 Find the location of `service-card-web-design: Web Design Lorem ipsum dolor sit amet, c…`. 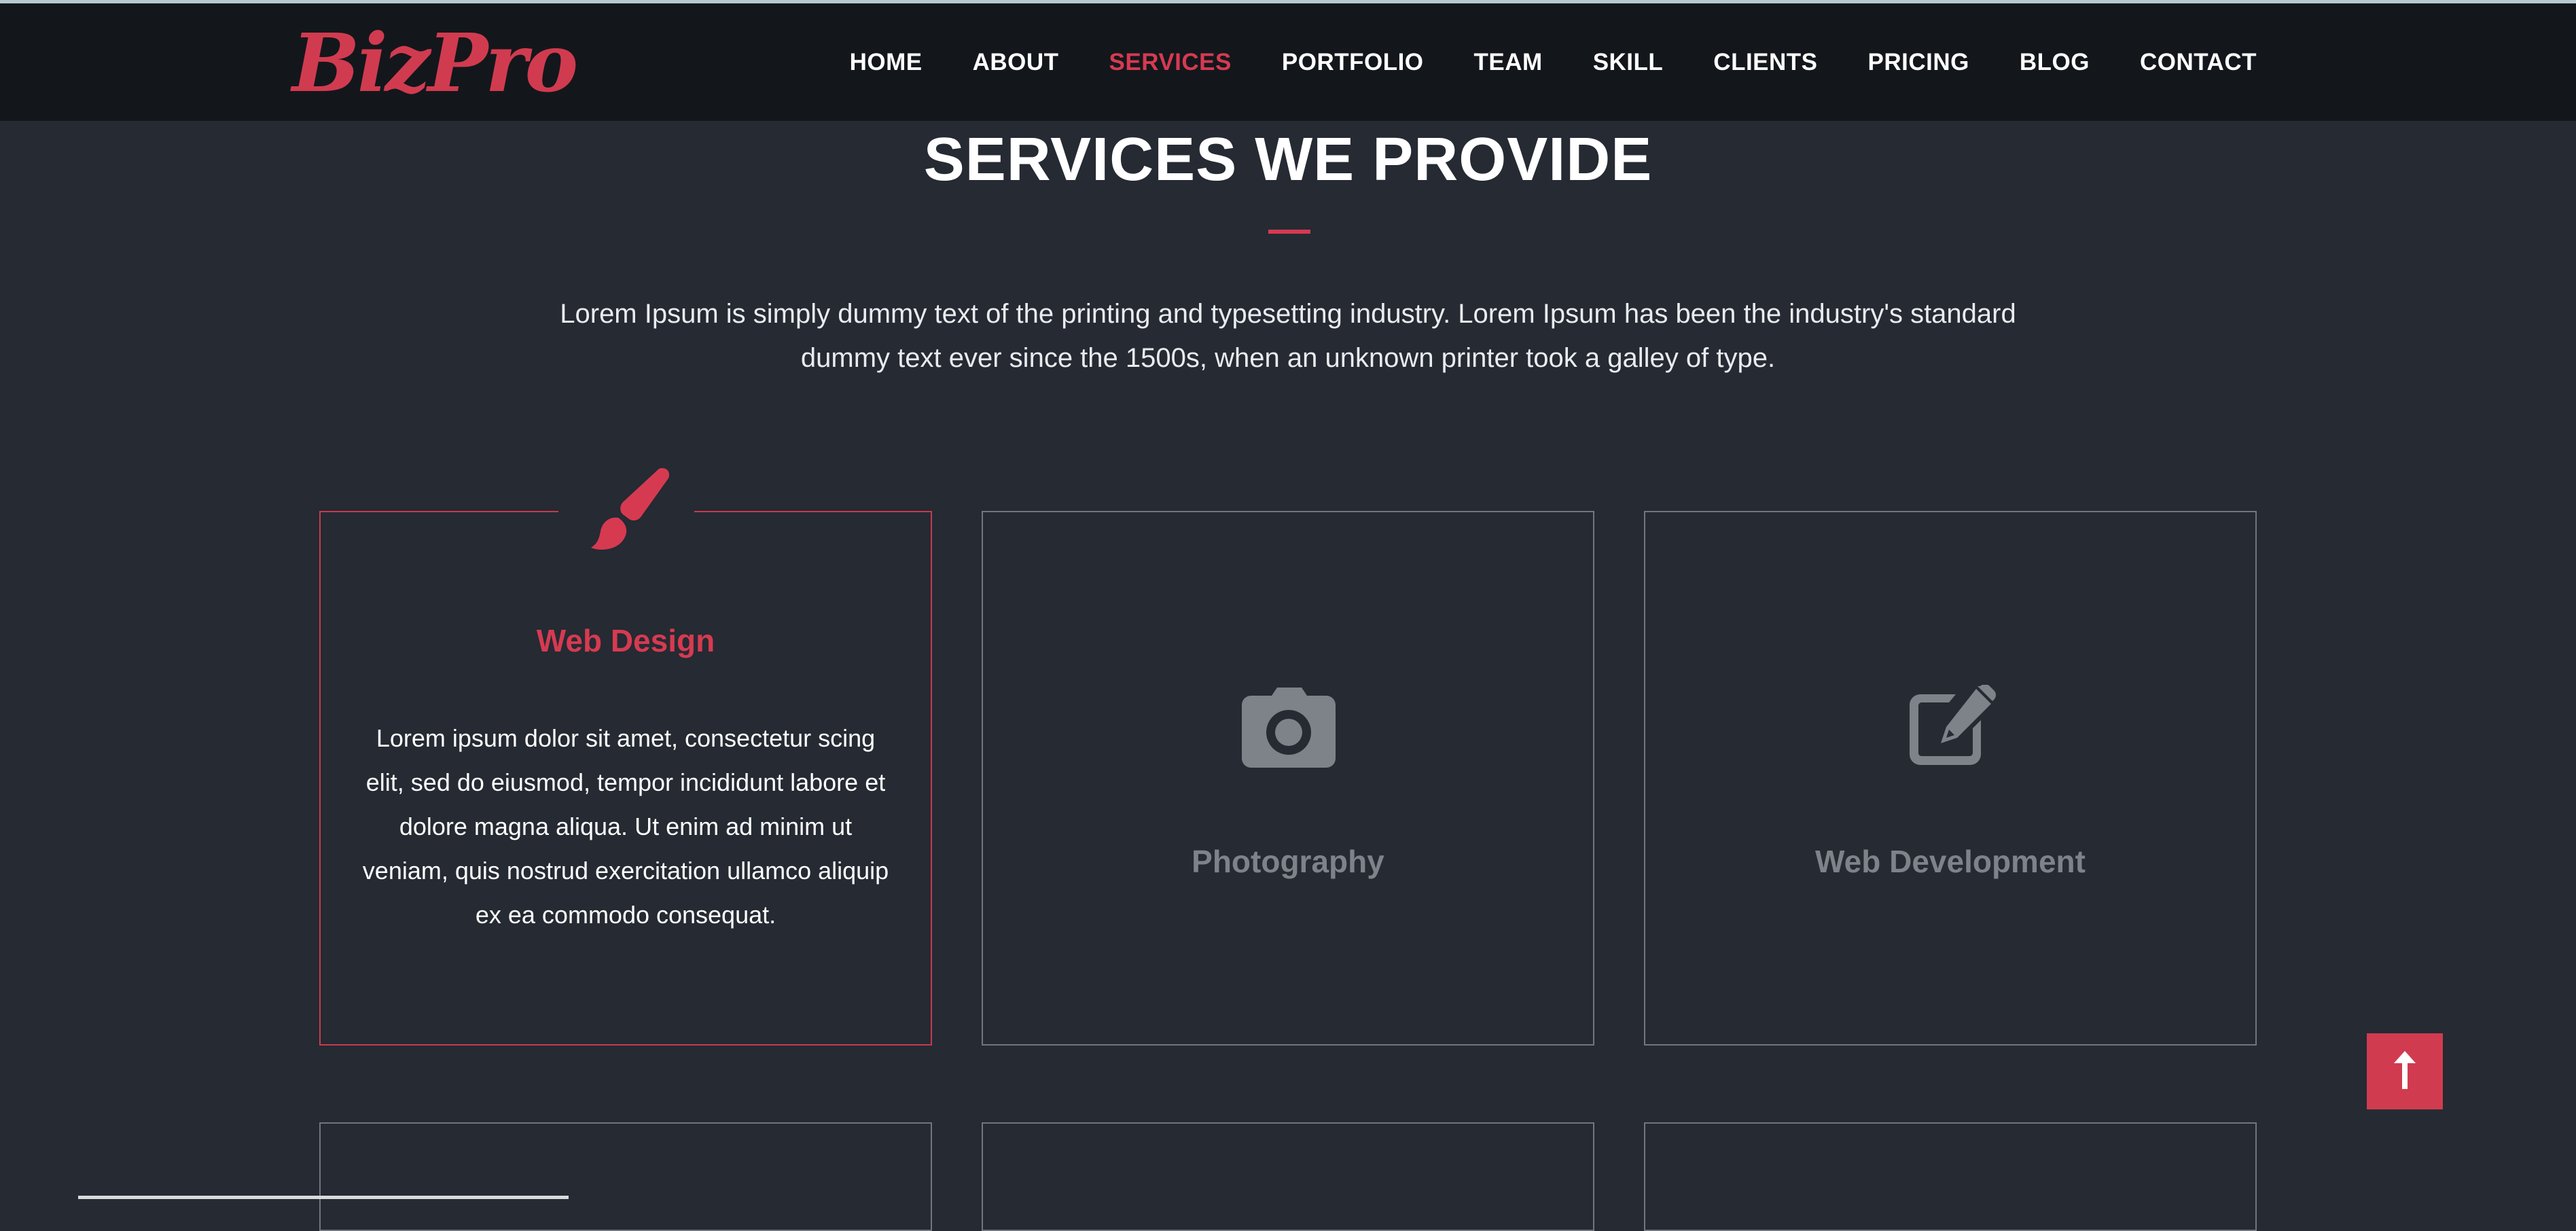

service-card-web-design: Web Design Lorem ipsum dolor sit amet, c… is located at coordinates (626, 756).